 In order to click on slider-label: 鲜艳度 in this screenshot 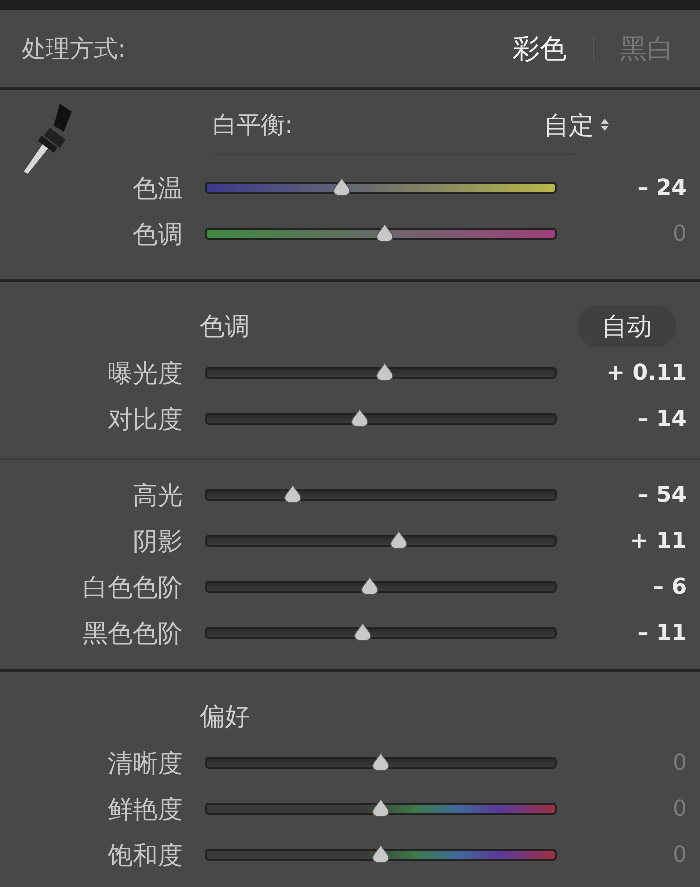, I will do `click(145, 810)`.